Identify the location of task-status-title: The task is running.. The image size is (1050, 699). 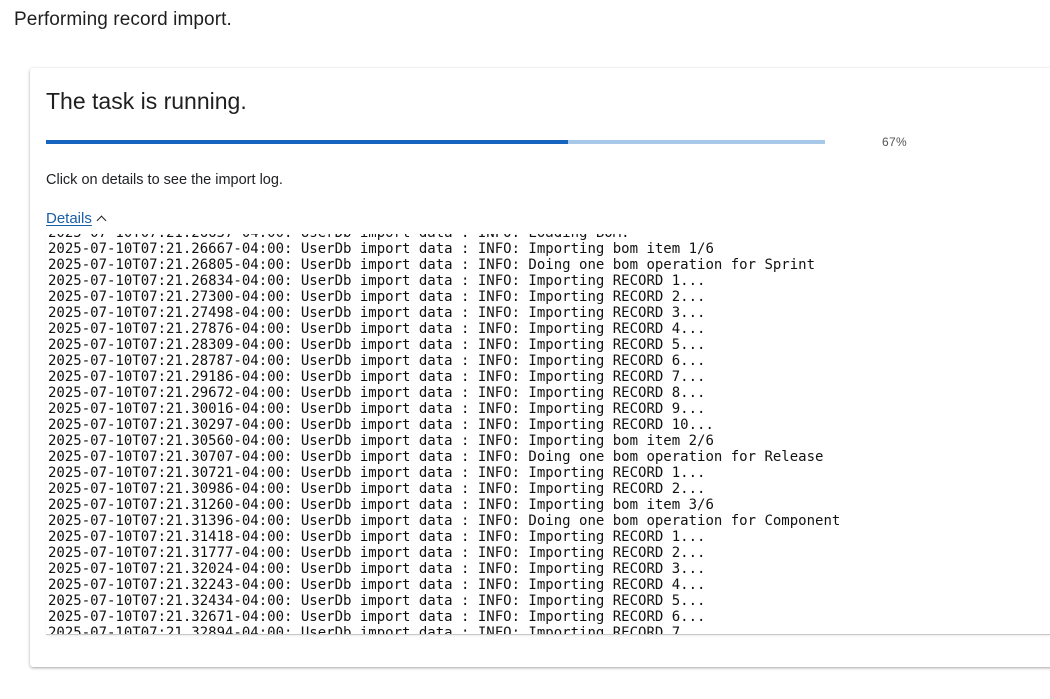
(146, 101).